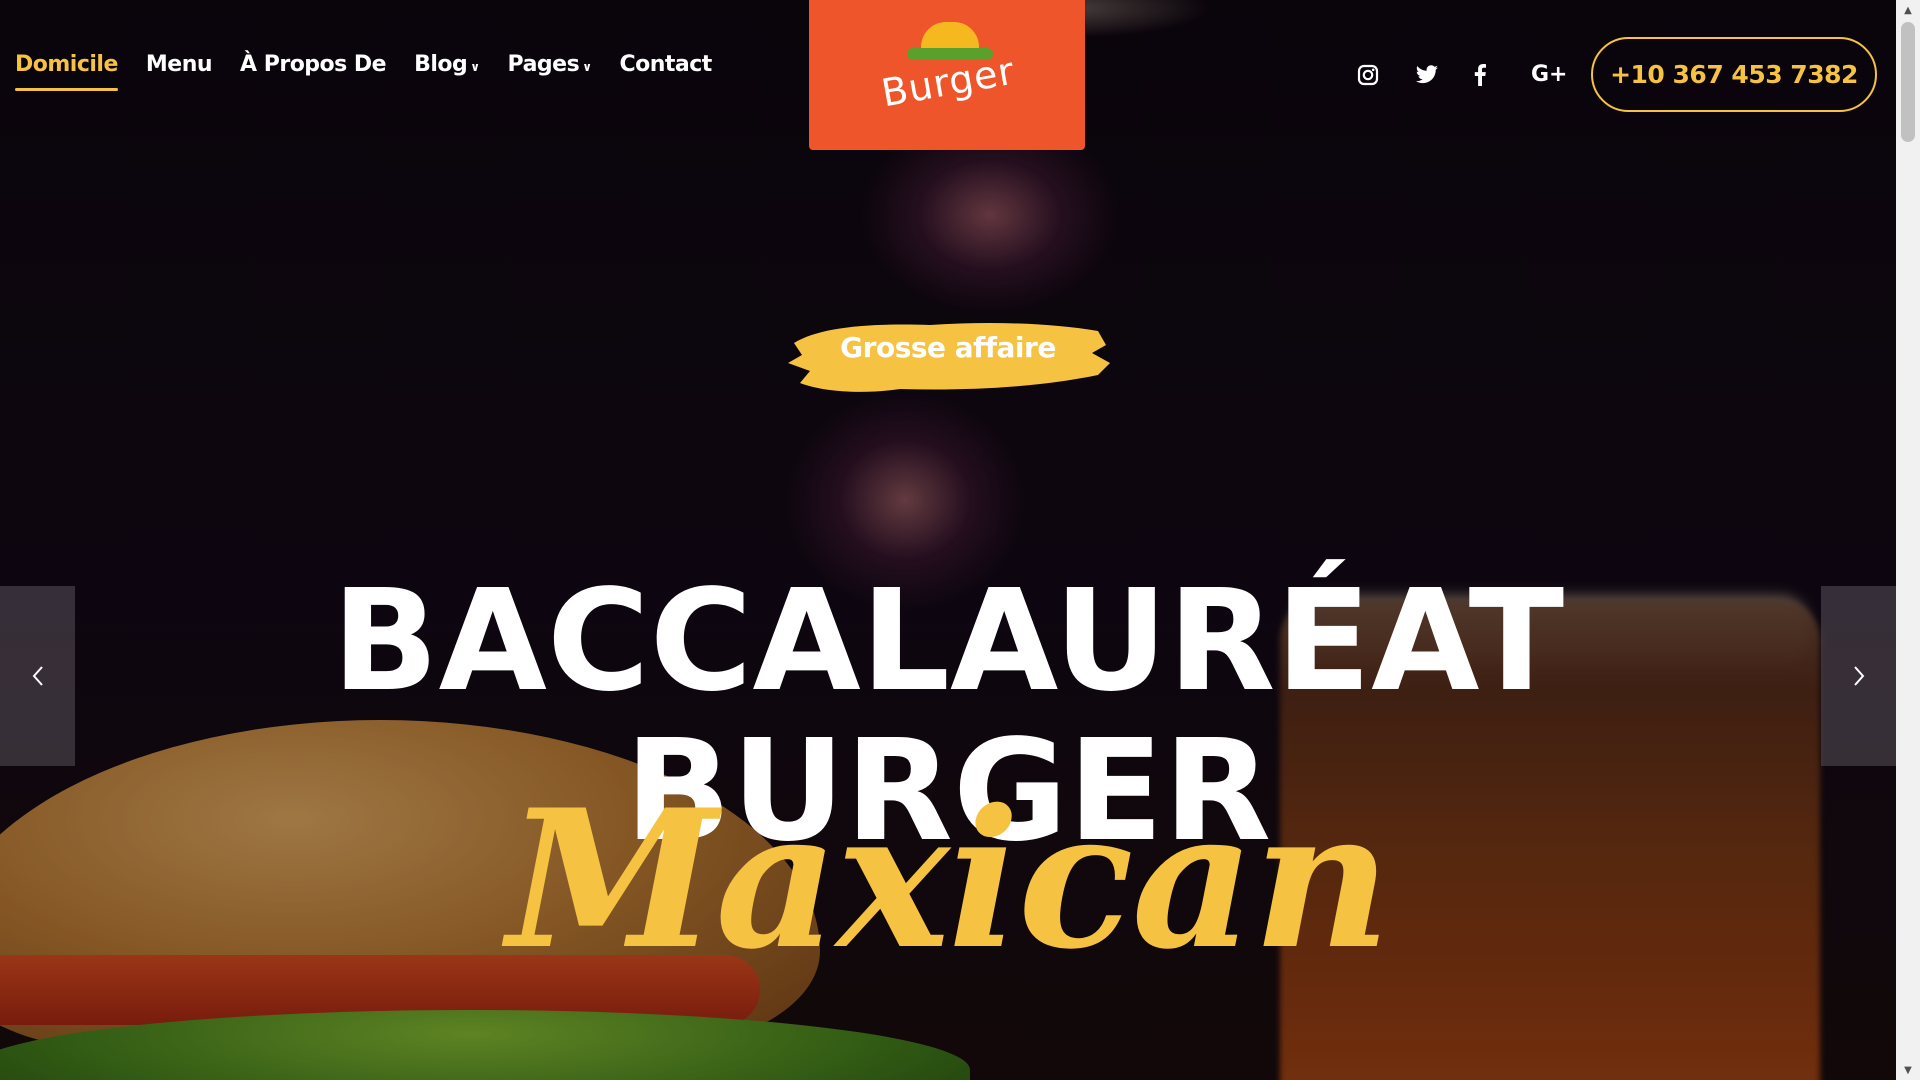 The height and width of the screenshot is (1080, 1920). I want to click on vertical-scrollbar: ▲ ▼, so click(1908, 540).